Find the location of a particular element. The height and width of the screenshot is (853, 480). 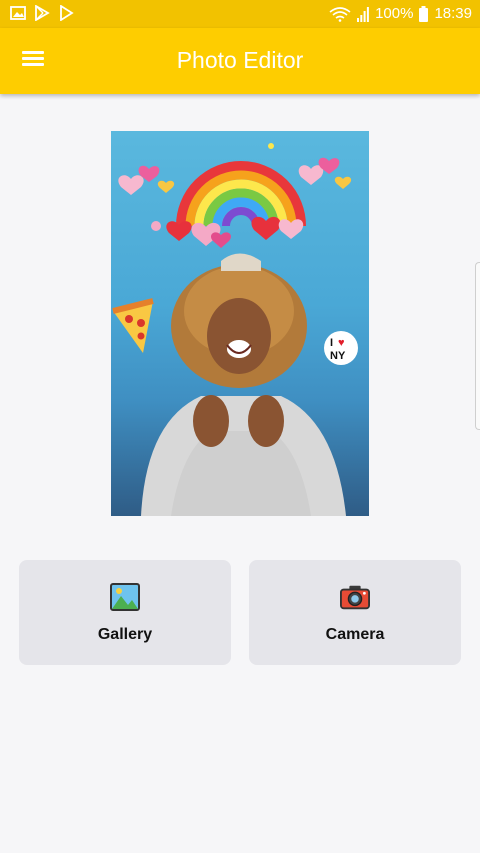

page-title: Photo Editor is located at coordinates (240, 60).